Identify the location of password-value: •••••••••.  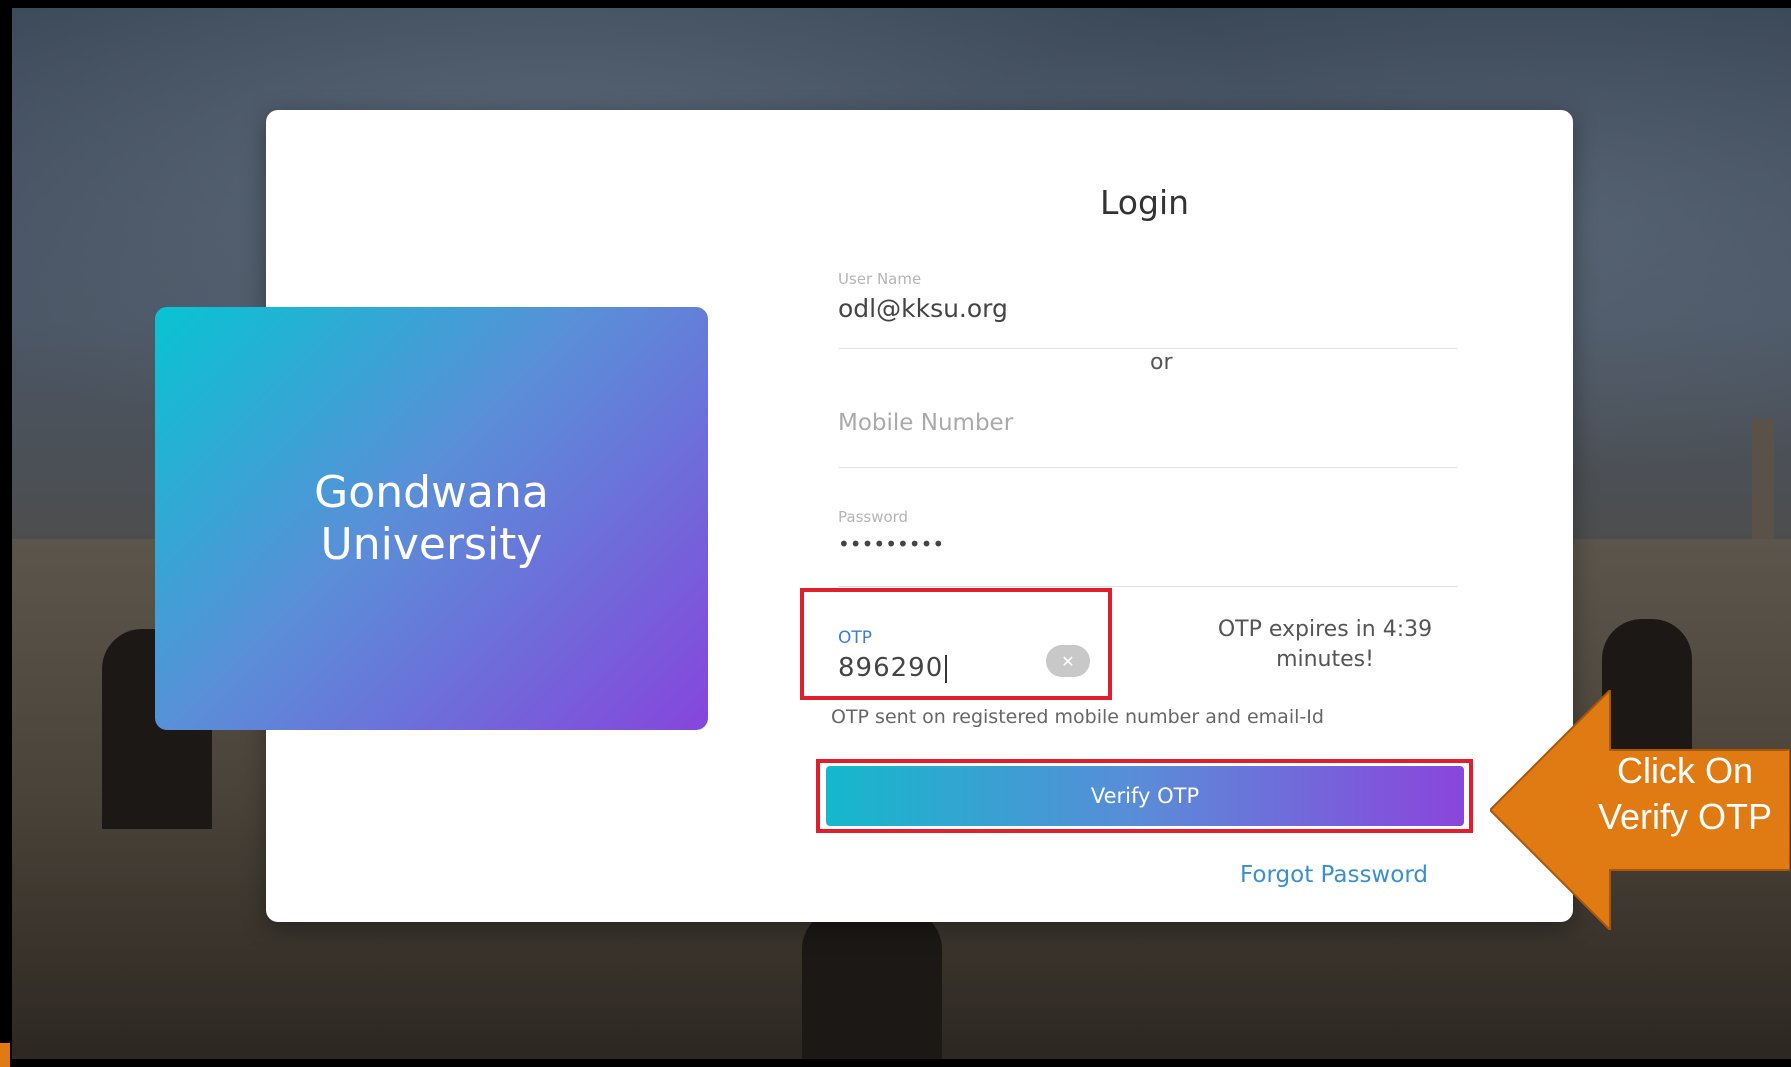
(1148, 544).